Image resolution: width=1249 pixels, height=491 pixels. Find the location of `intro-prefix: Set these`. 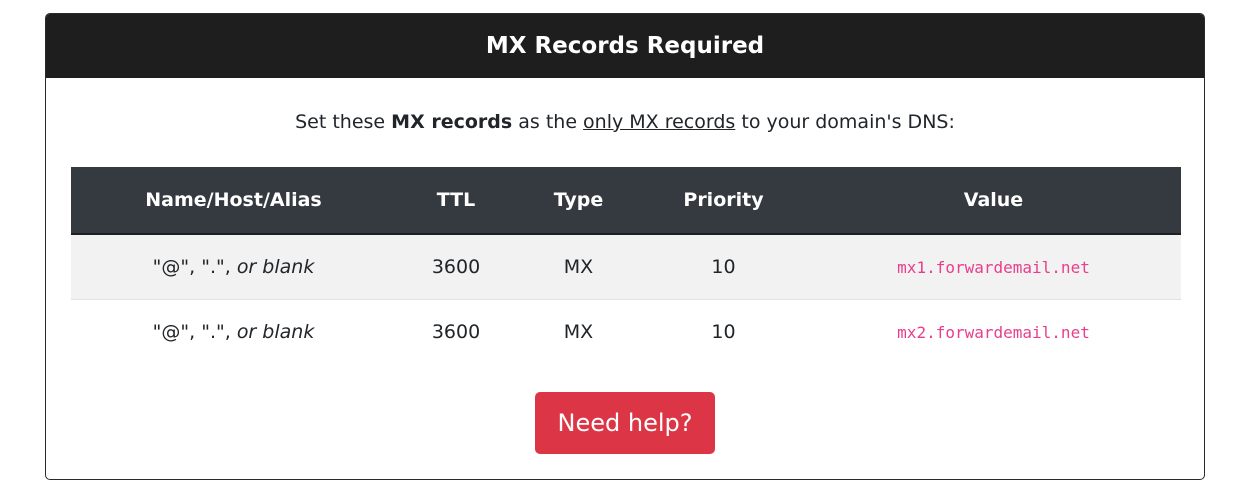

intro-prefix: Set these is located at coordinates (343, 122).